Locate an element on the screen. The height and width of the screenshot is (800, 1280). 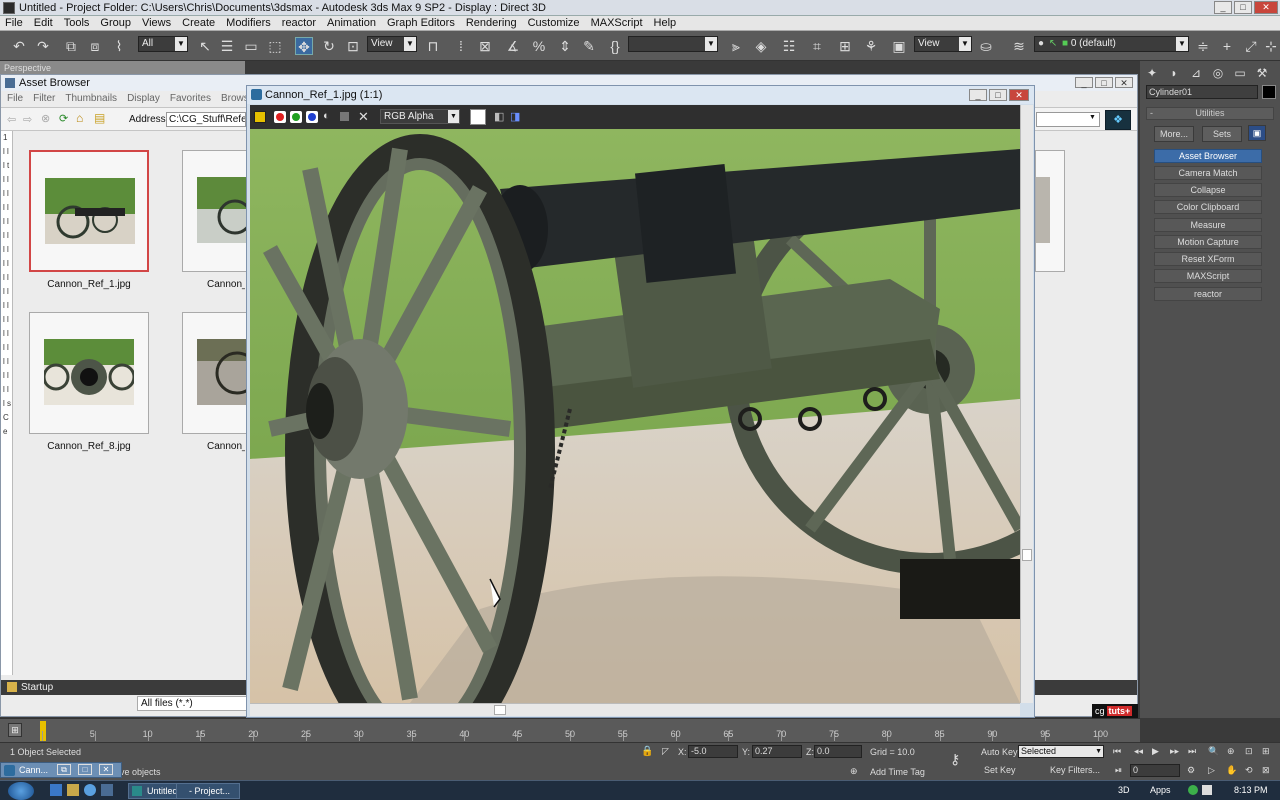
save-image-icon is located at coordinates (260, 117).